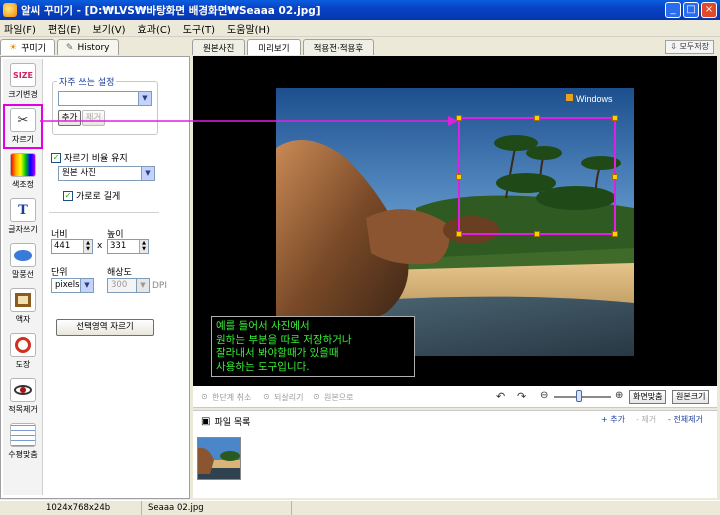 The image size is (720, 515). Describe the element at coordinates (72, 285) in the screenshot. I see `unit-select: pixels ▼` at that location.